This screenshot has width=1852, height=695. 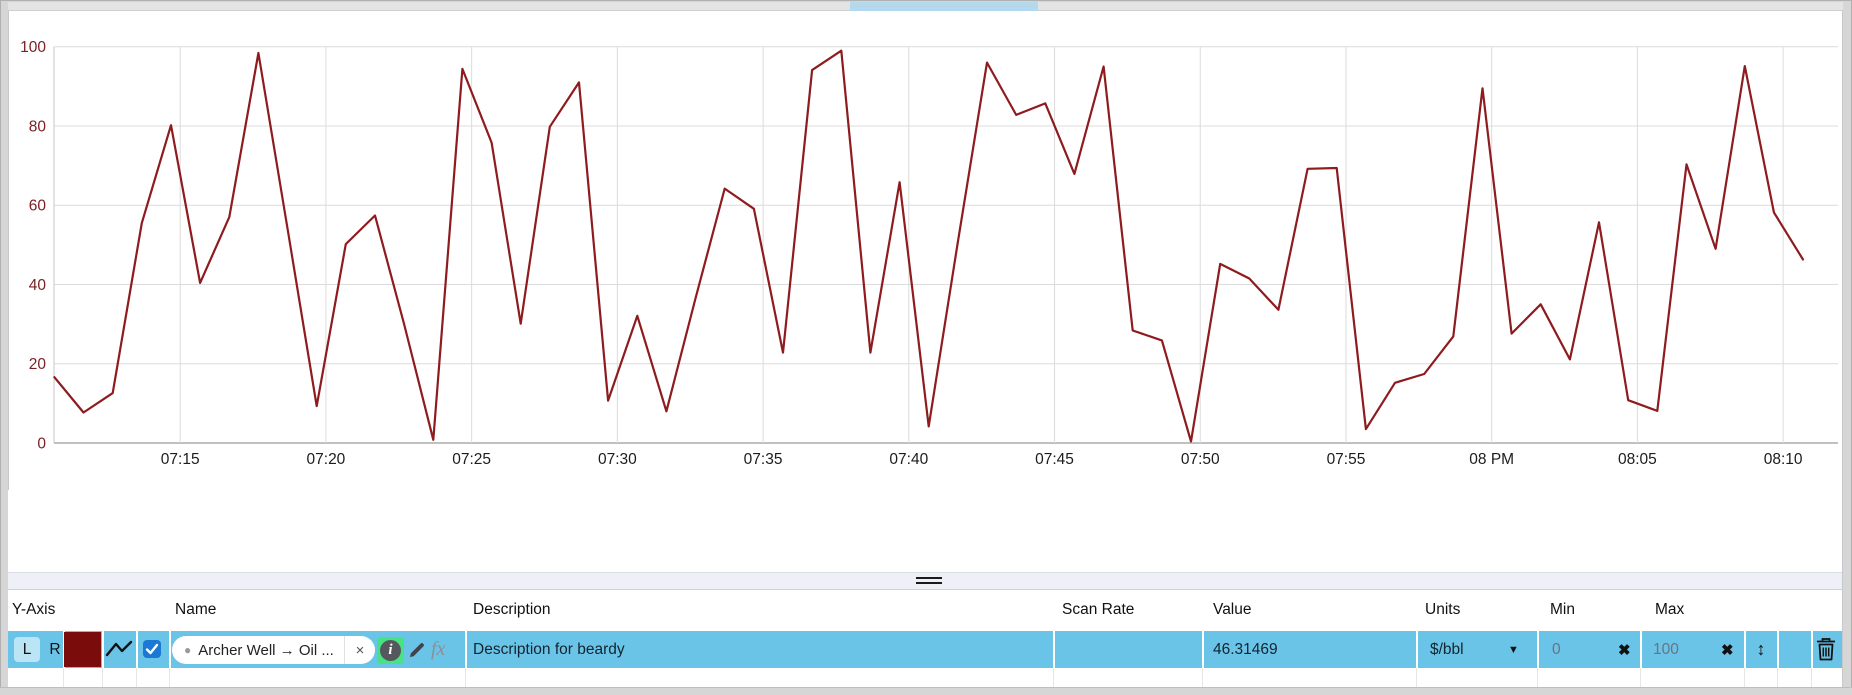 What do you see at coordinates (471, 459) in the screenshot?
I see `svg-text: 07:25` at bounding box center [471, 459].